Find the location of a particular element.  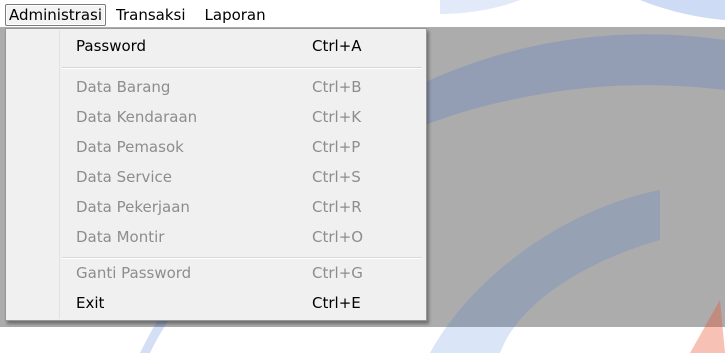

status-area is located at coordinates (362, 340).